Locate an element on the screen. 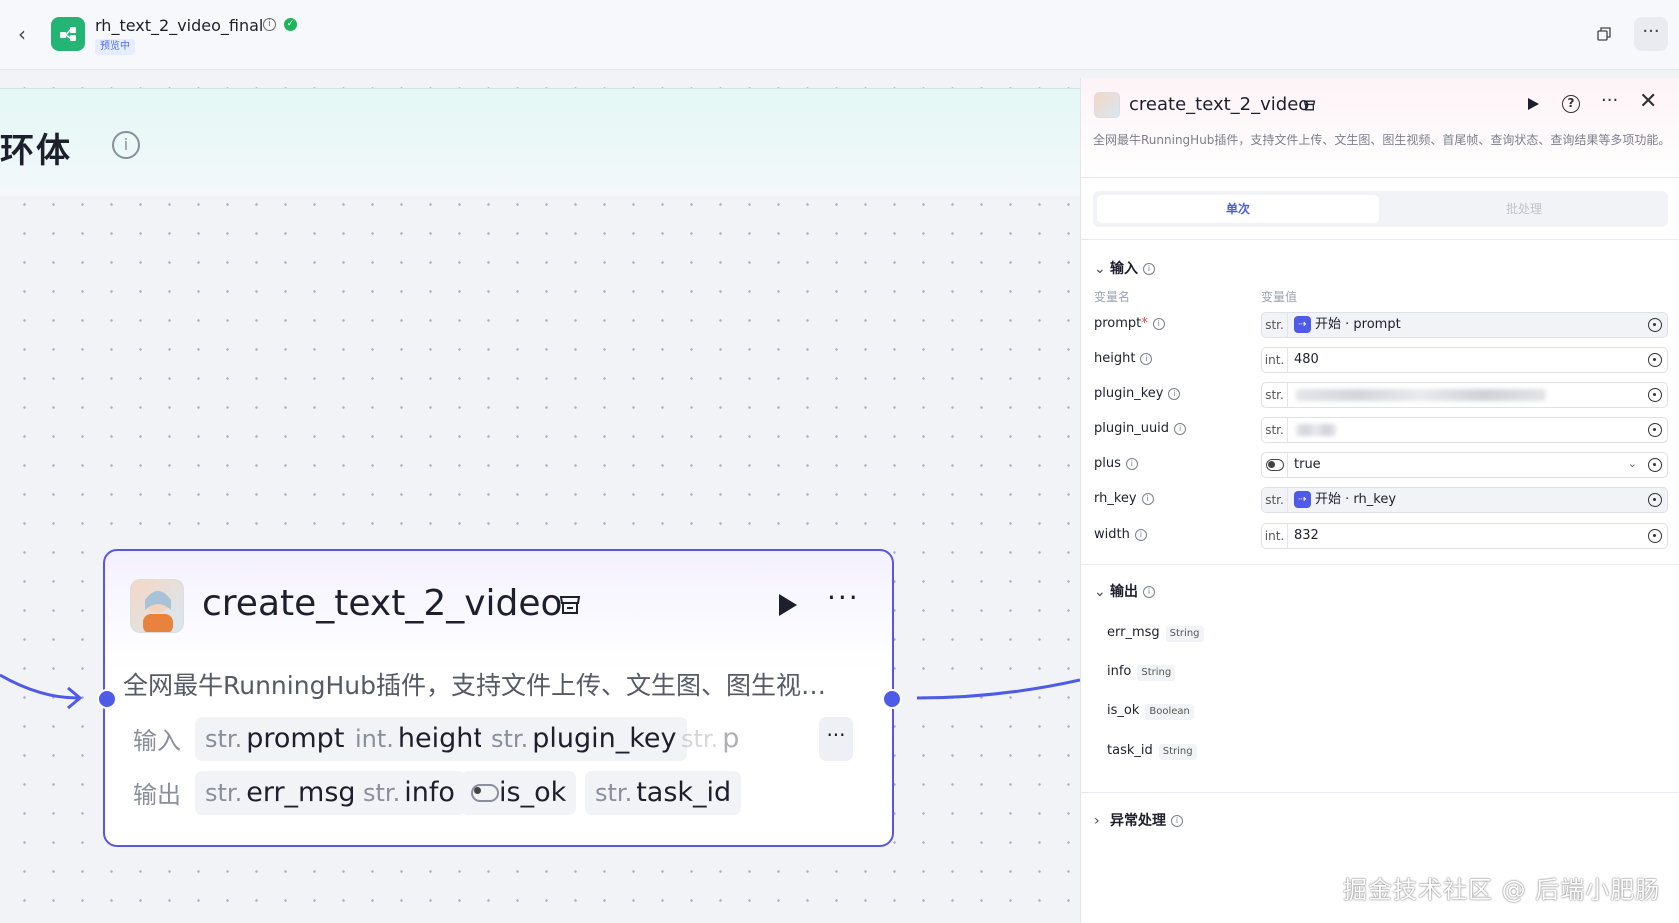  tab-batch: 批处理 is located at coordinates (1524, 209).